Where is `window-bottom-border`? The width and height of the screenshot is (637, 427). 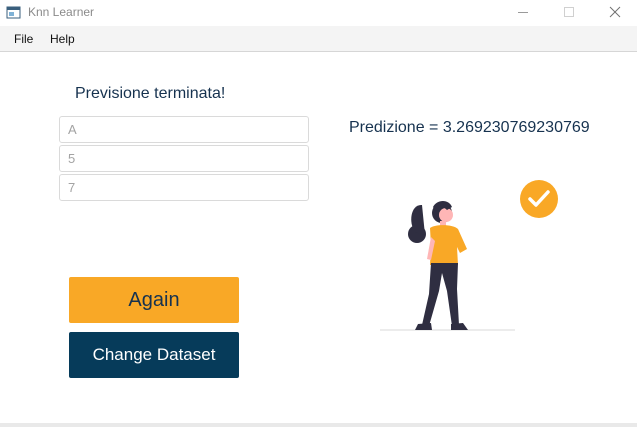 window-bottom-border is located at coordinates (318, 425).